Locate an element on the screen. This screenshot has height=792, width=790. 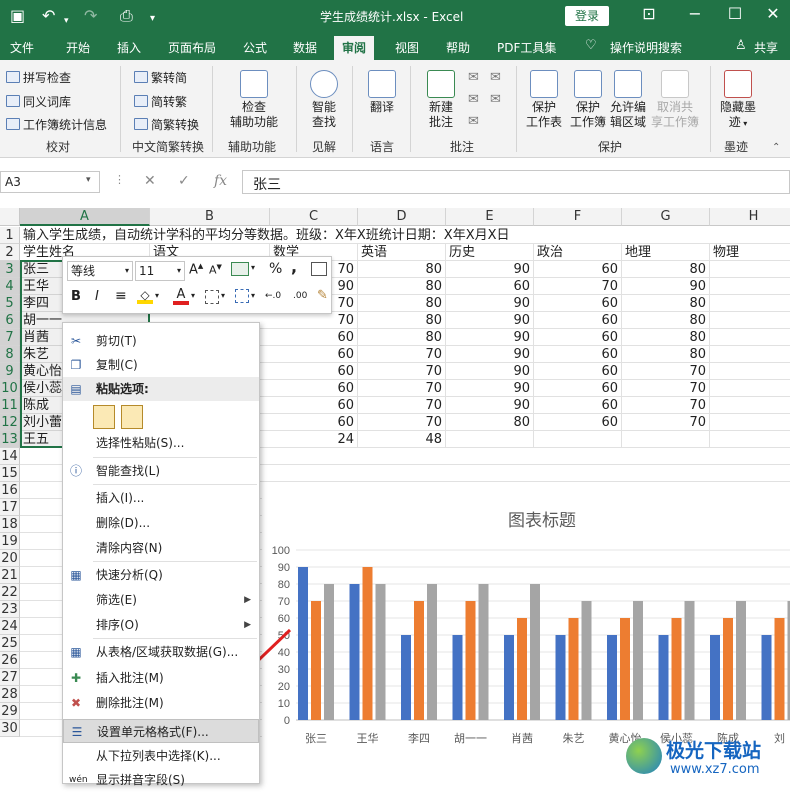
column-header: H is located at coordinates (750, 217).